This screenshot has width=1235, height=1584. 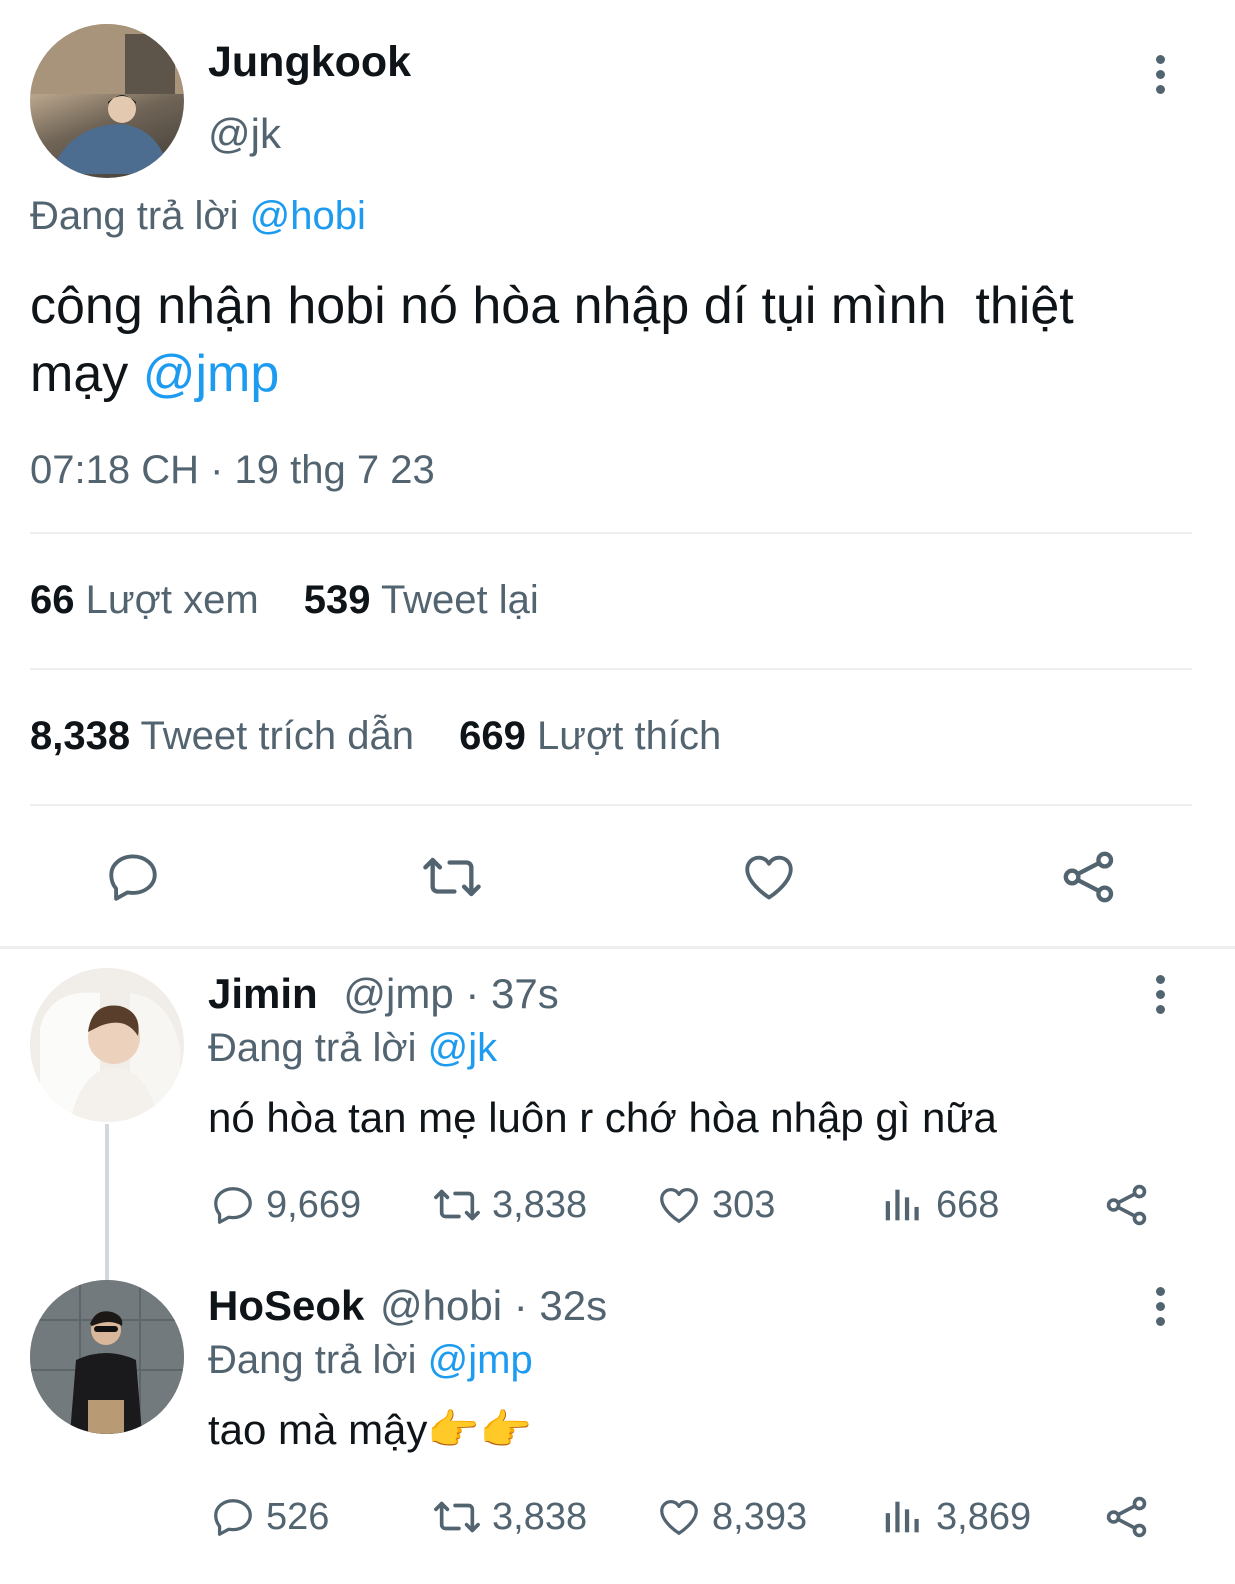 What do you see at coordinates (277, 736) in the screenshot?
I see `quotes-label: Tweet trích dẫn` at bounding box center [277, 736].